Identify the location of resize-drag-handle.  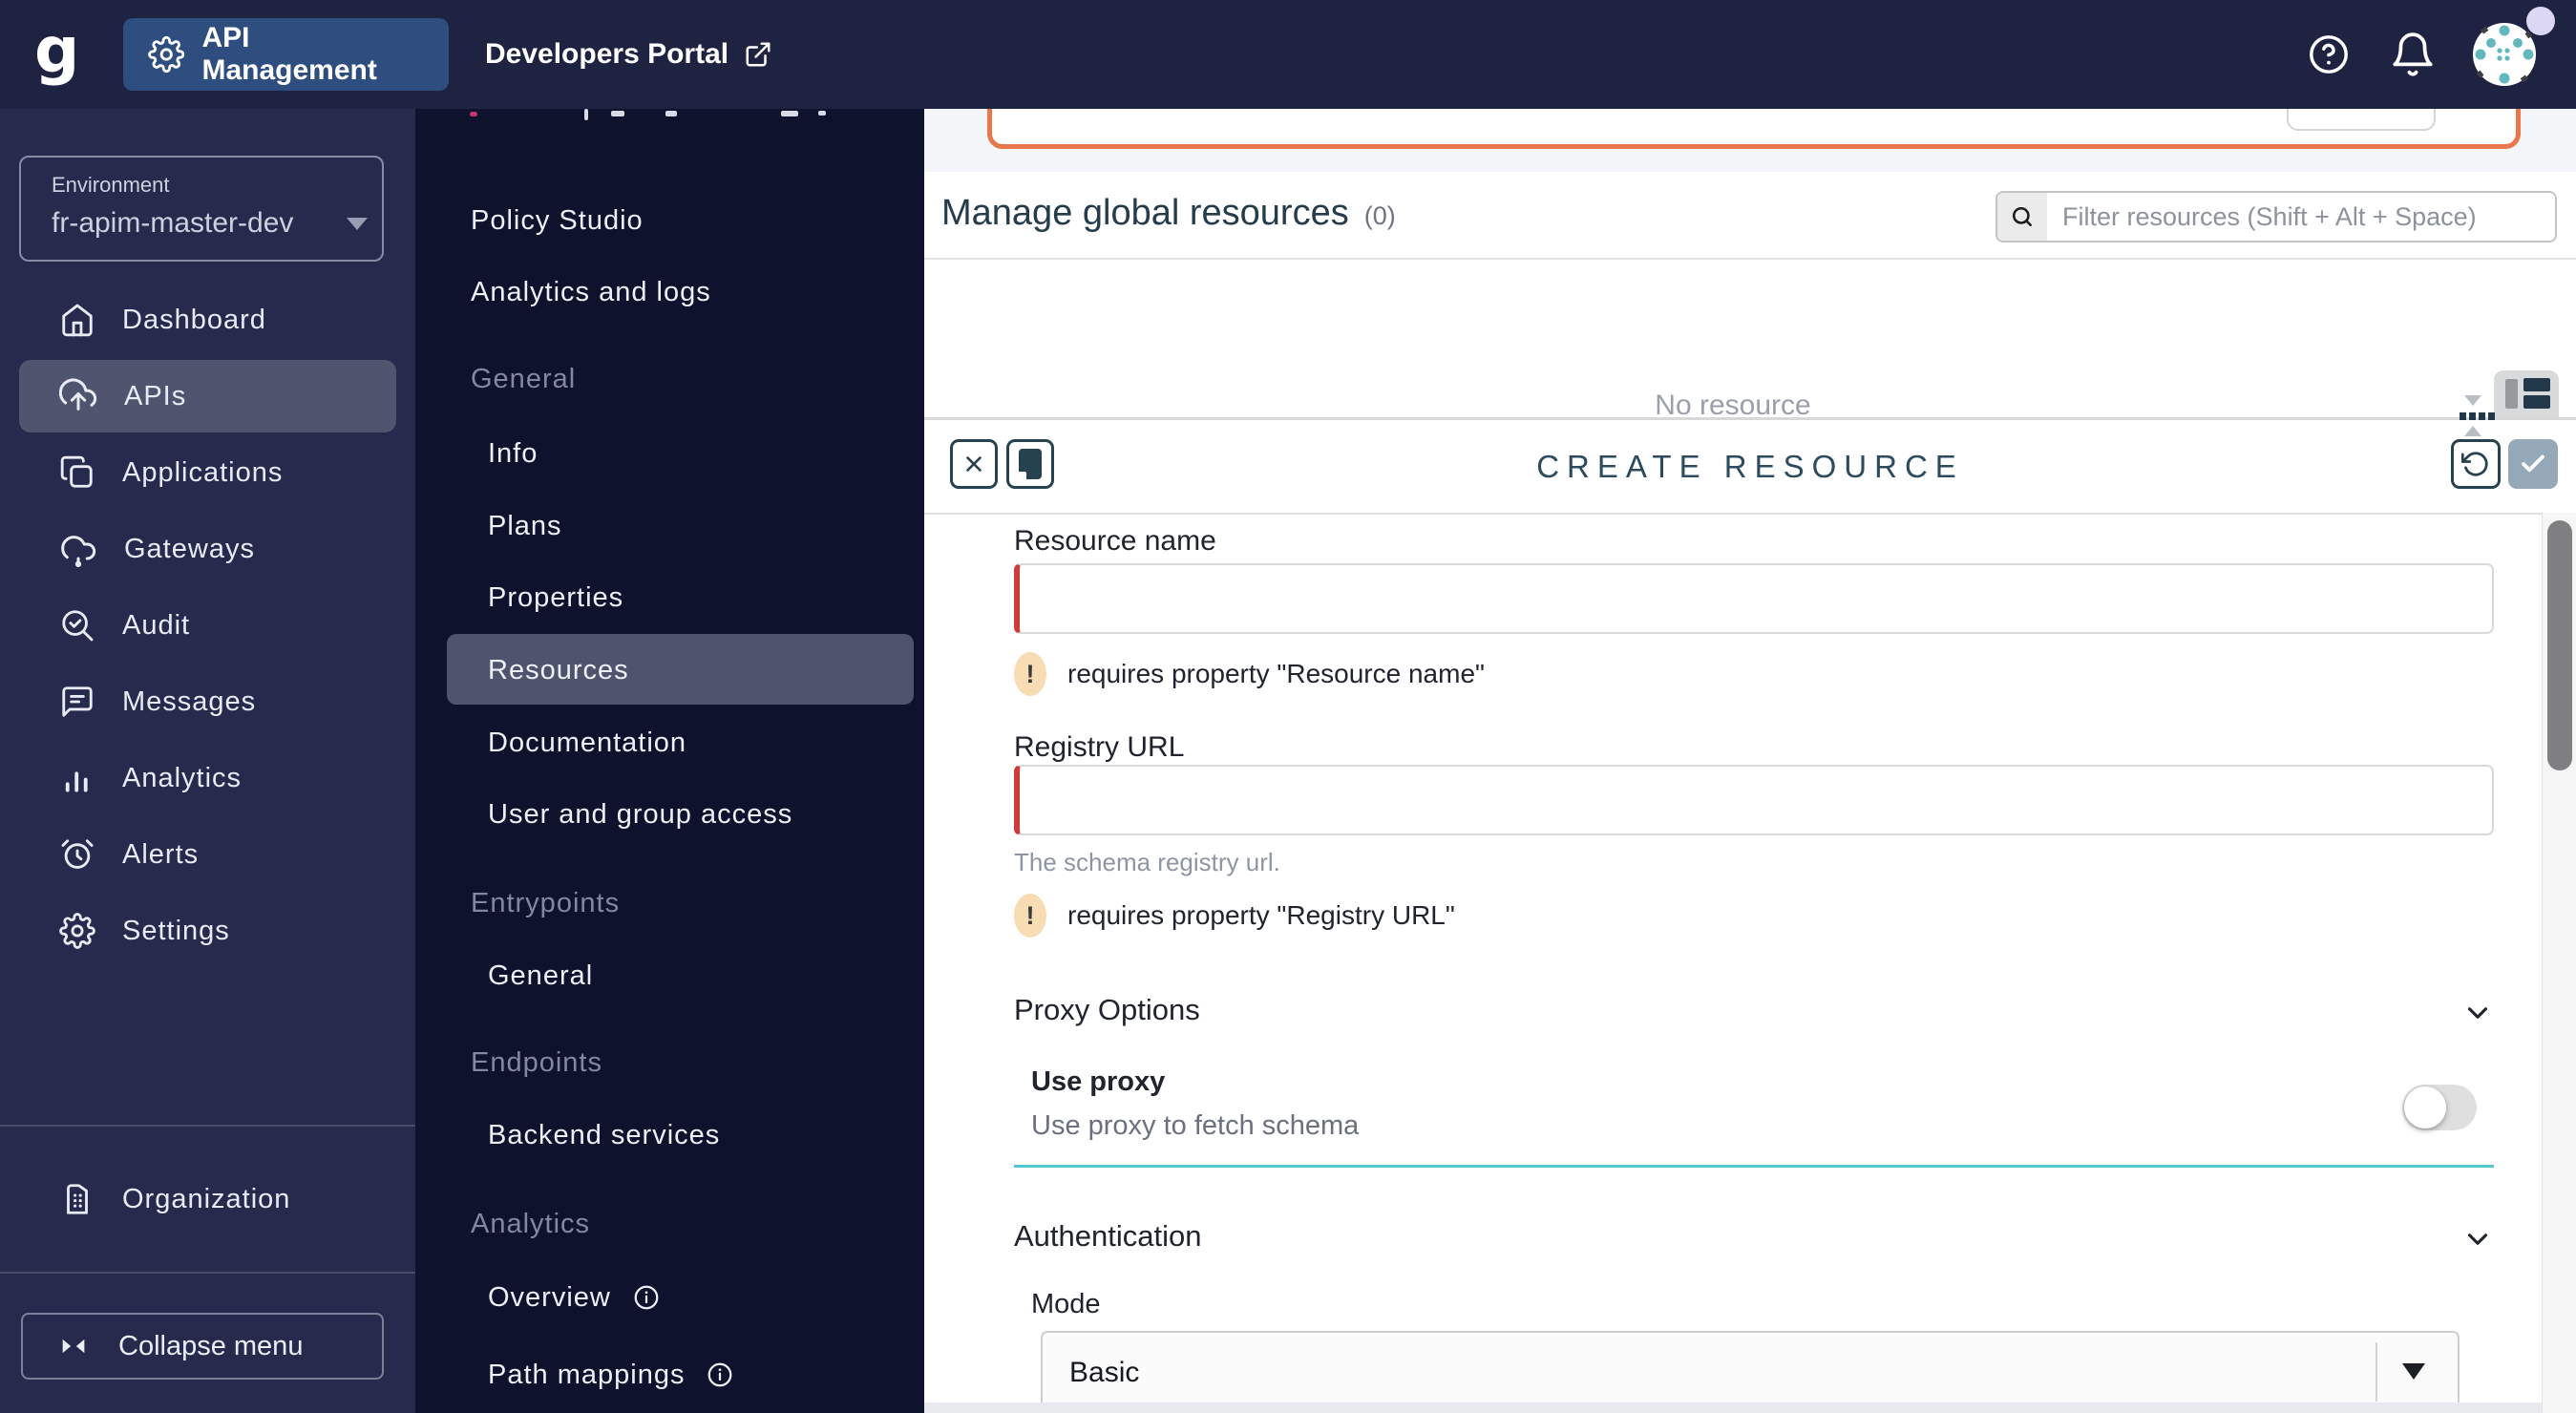
(2477, 416).